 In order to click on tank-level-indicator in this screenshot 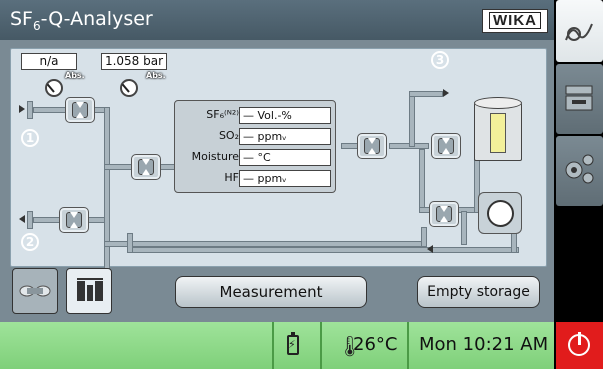, I will do `click(498, 133)`.